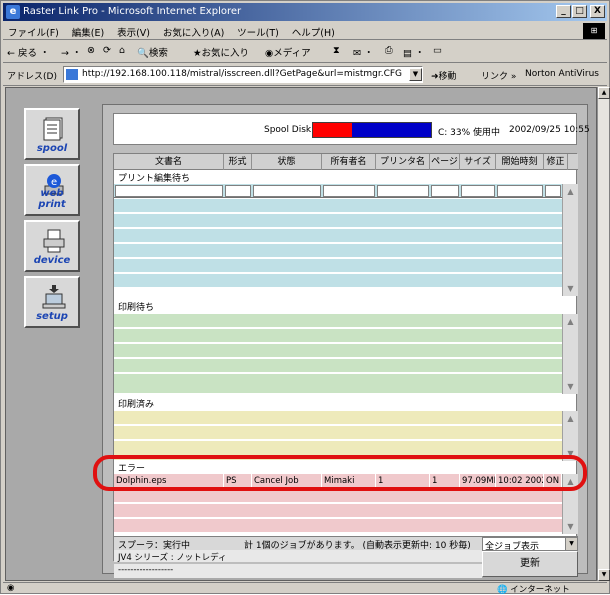 The height and width of the screenshot is (595, 610). Describe the element at coordinates (28, 52) in the screenshot. I see `back-button: ← 戻る ・` at that location.